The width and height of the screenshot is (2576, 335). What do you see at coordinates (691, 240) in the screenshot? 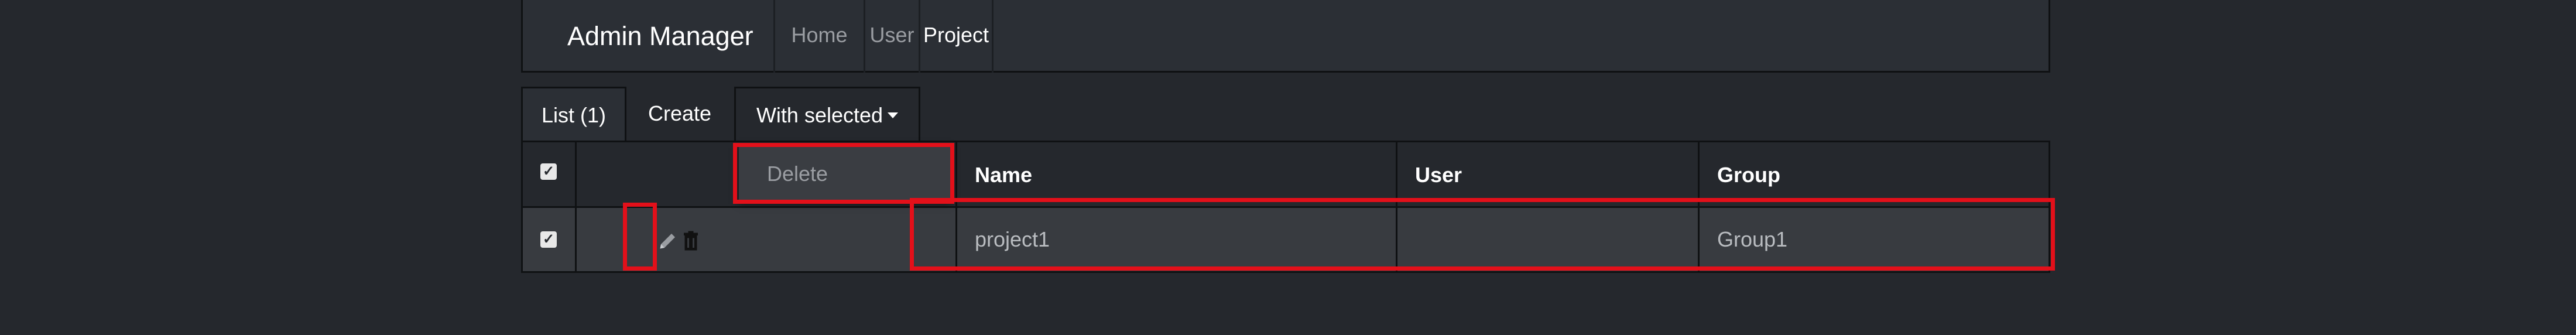
I see `trash-icon` at bounding box center [691, 240].